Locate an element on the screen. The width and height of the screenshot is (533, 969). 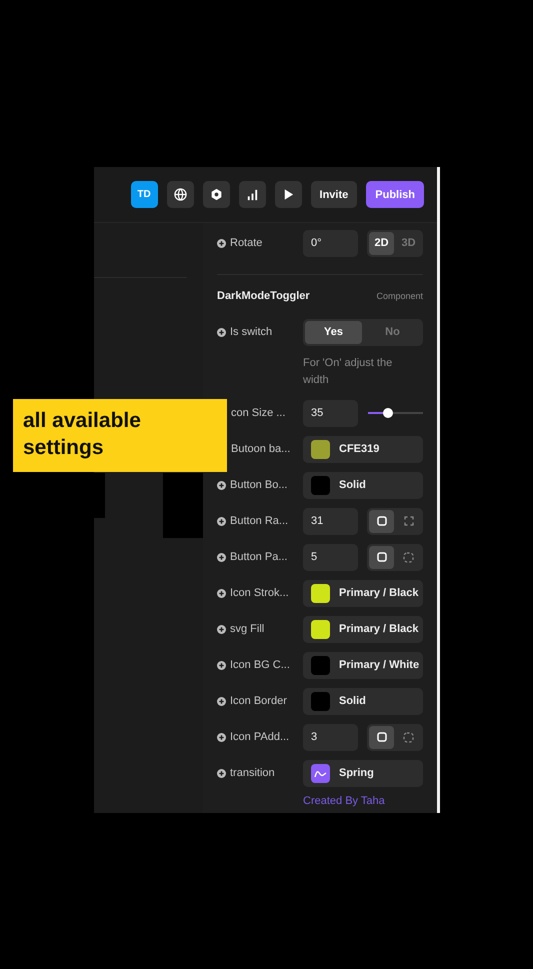
color-field: CFE319 is located at coordinates (363, 449).